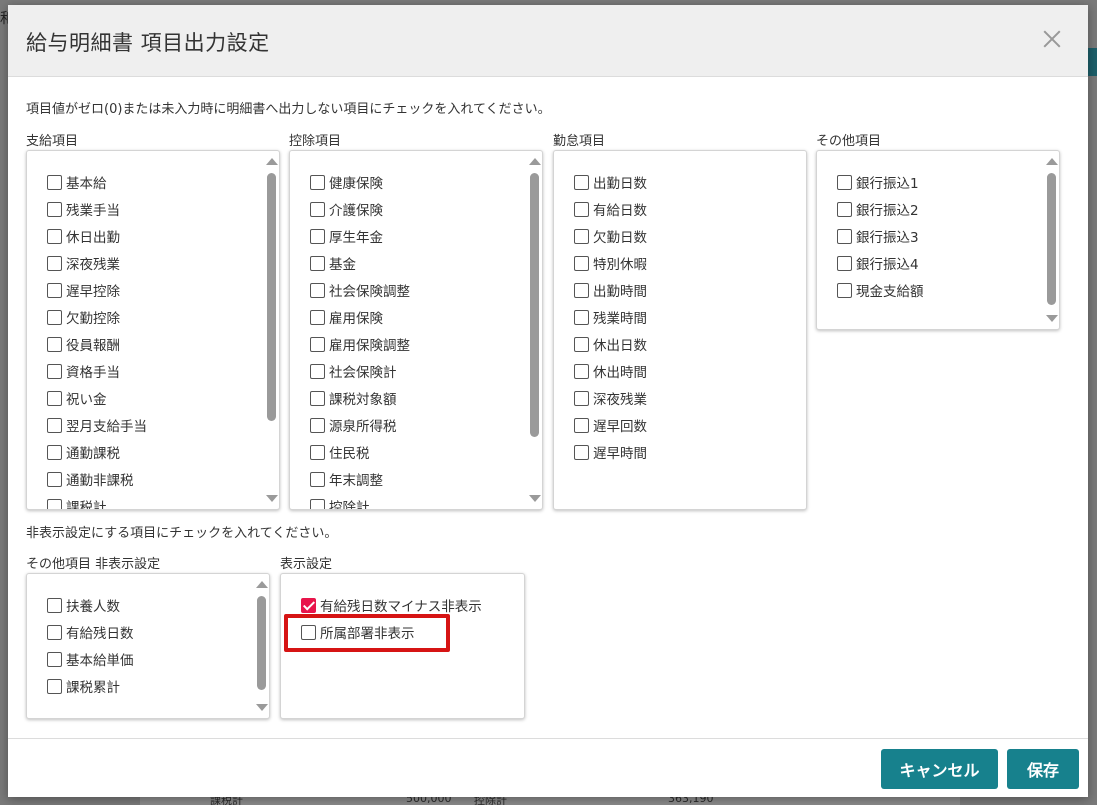  What do you see at coordinates (878, 236) in the screenshot?
I see `checkbox-item: 銀行振込3` at bounding box center [878, 236].